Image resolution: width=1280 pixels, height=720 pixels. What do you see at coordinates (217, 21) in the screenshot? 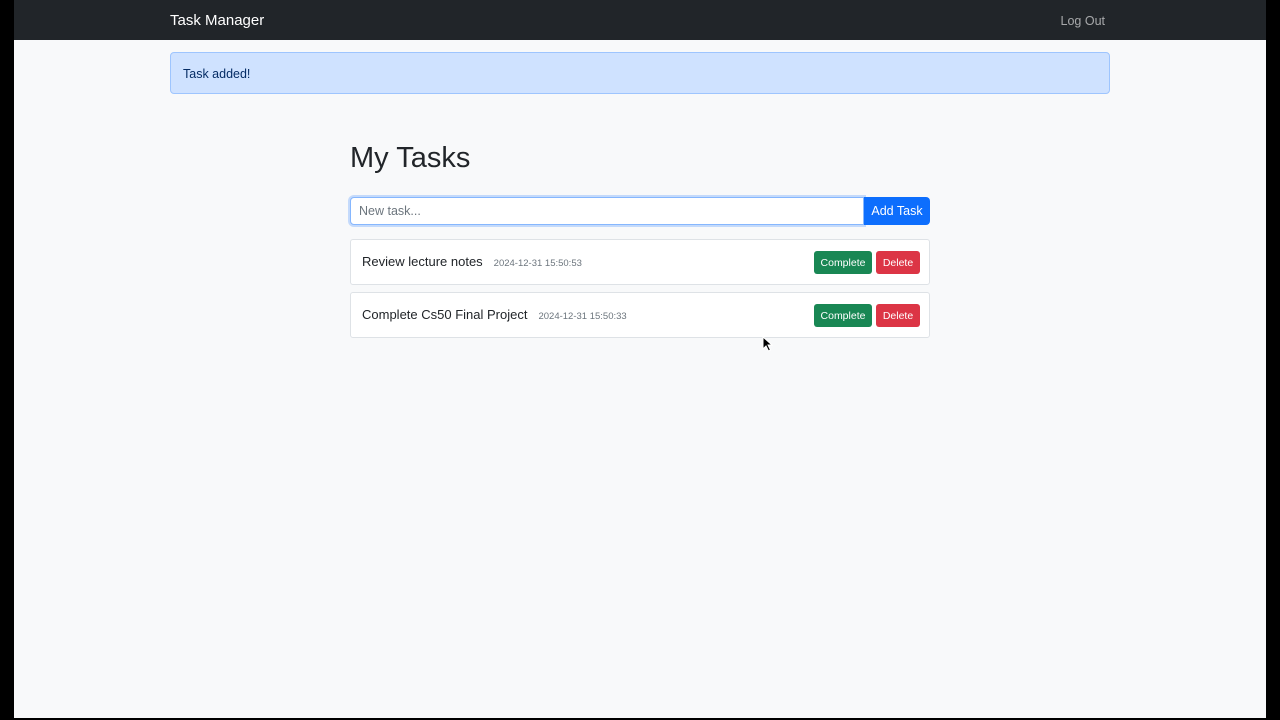
I see `brand-link: Task Manager` at bounding box center [217, 21].